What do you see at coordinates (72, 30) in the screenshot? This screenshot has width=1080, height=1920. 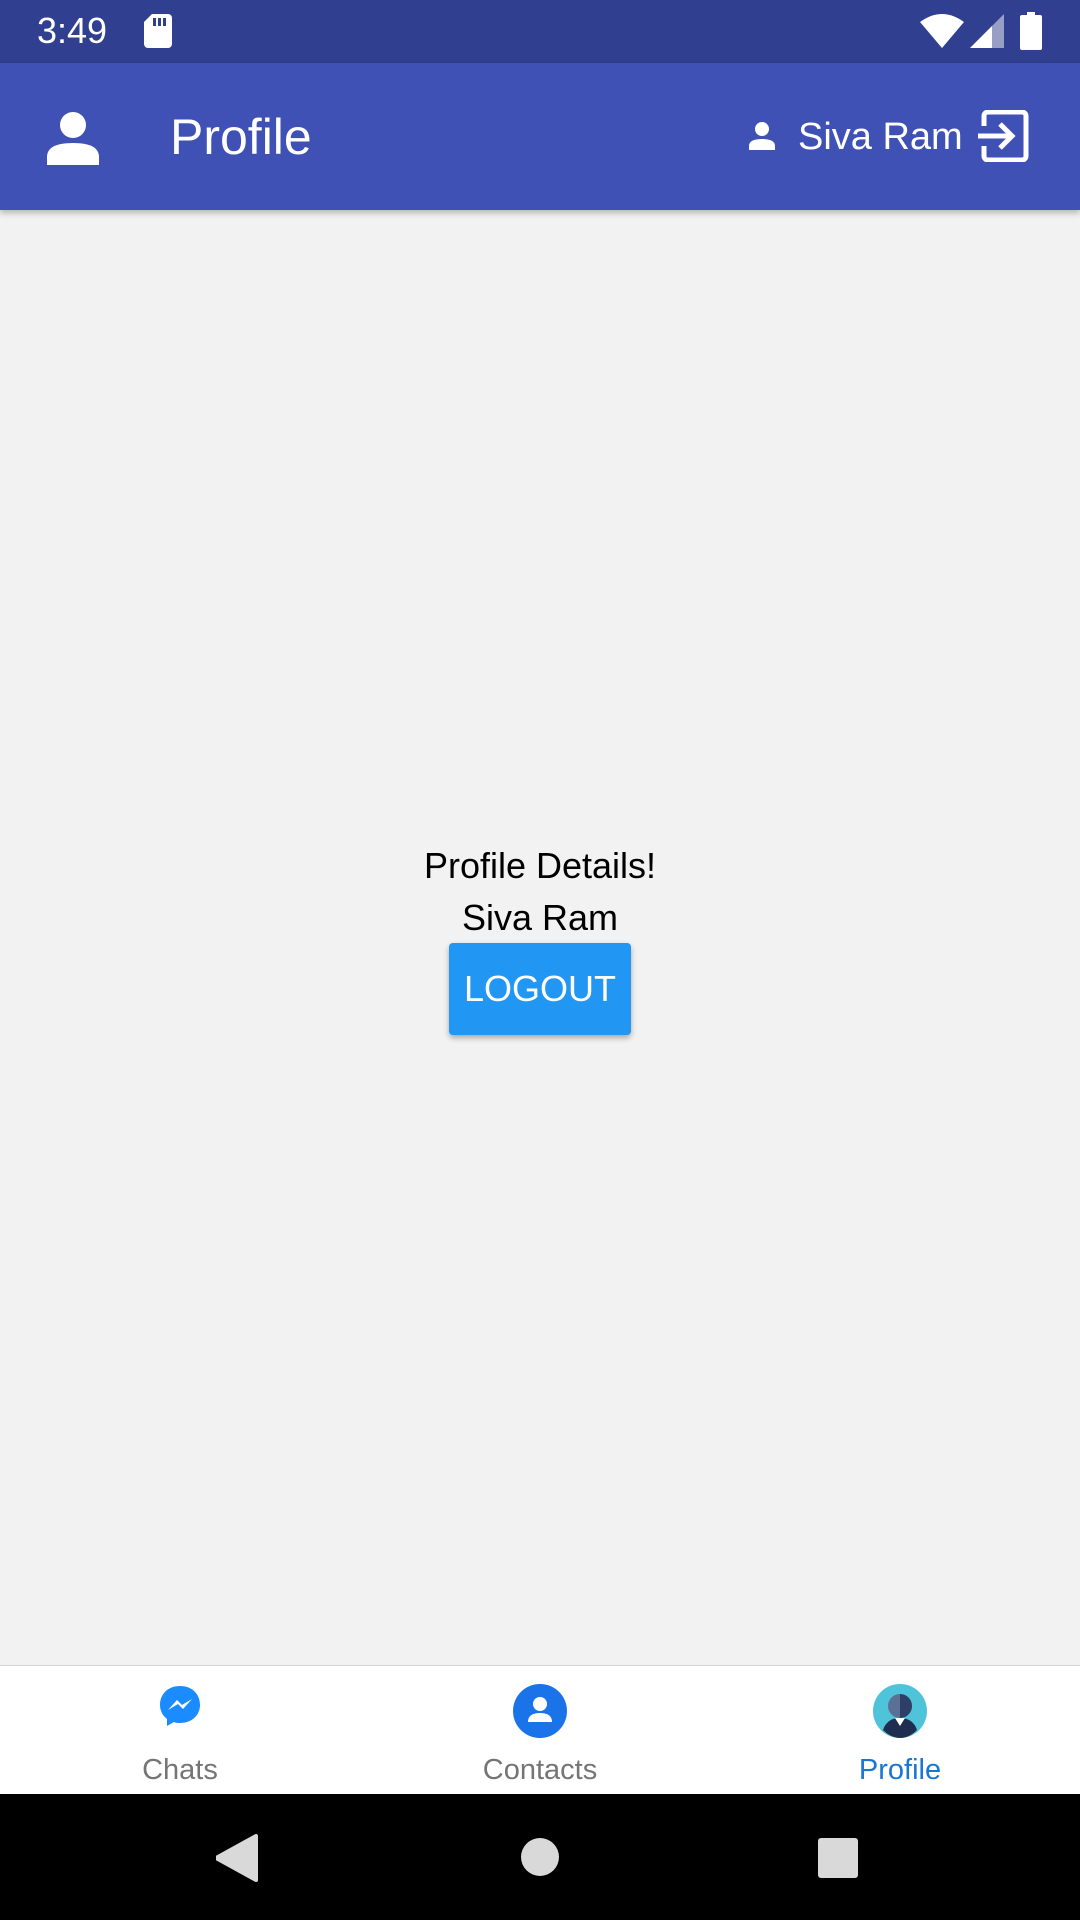 I see `status-time: 3:49` at bounding box center [72, 30].